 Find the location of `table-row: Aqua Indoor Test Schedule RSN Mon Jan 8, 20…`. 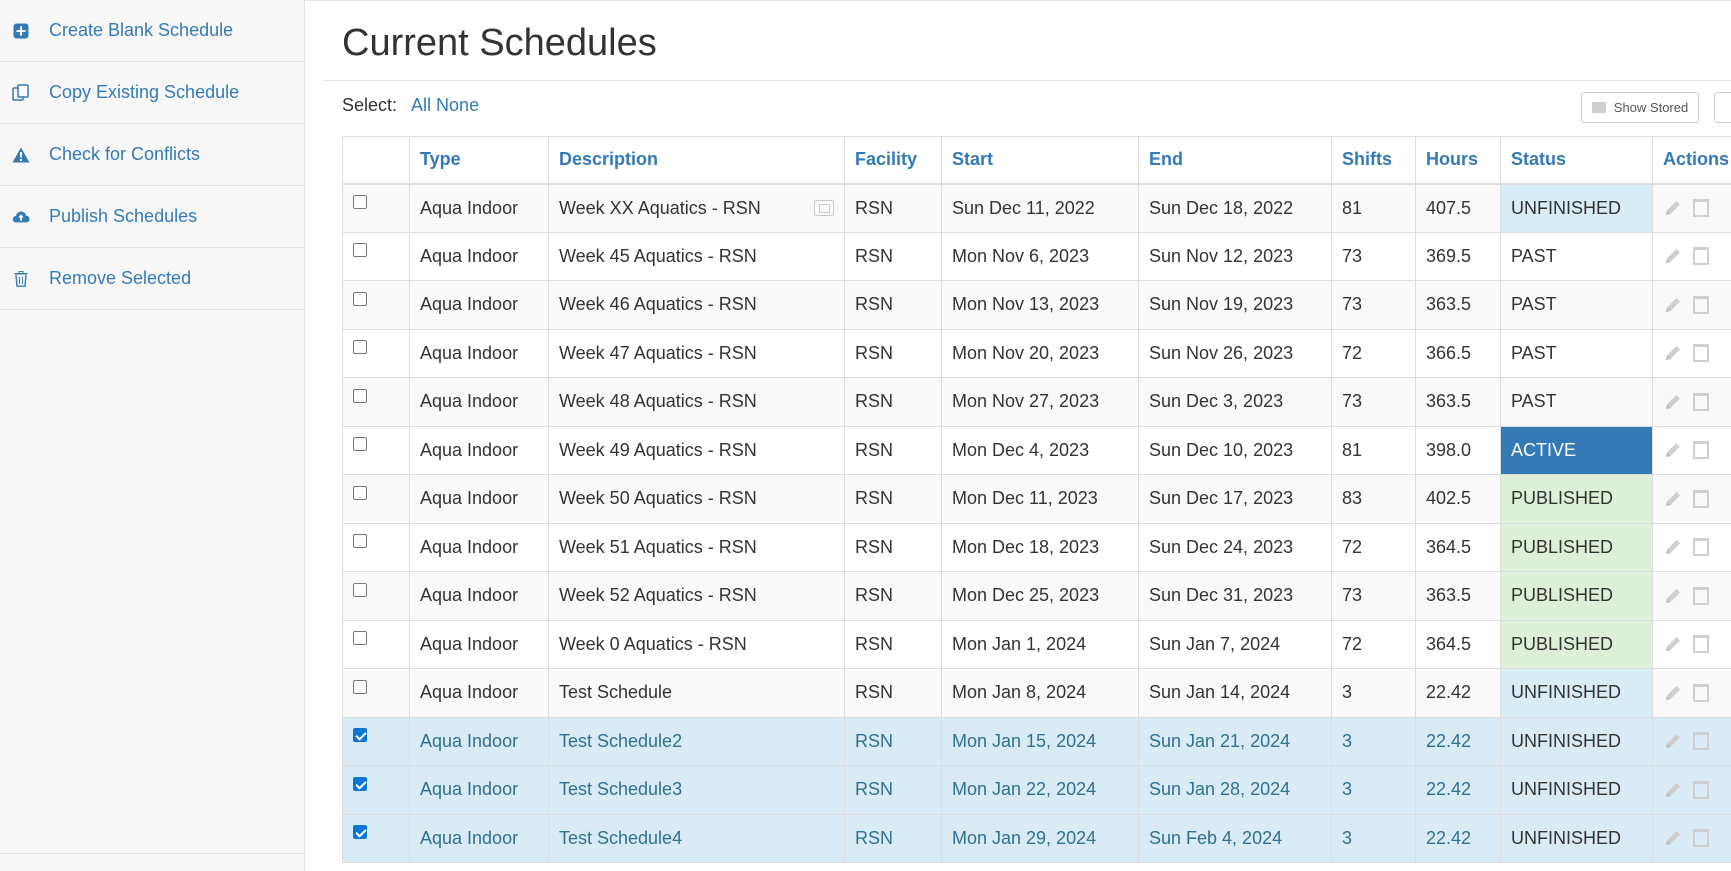

table-row: Aqua Indoor Test Schedule RSN Mon Jan 8, 20… is located at coordinates (1036, 693).